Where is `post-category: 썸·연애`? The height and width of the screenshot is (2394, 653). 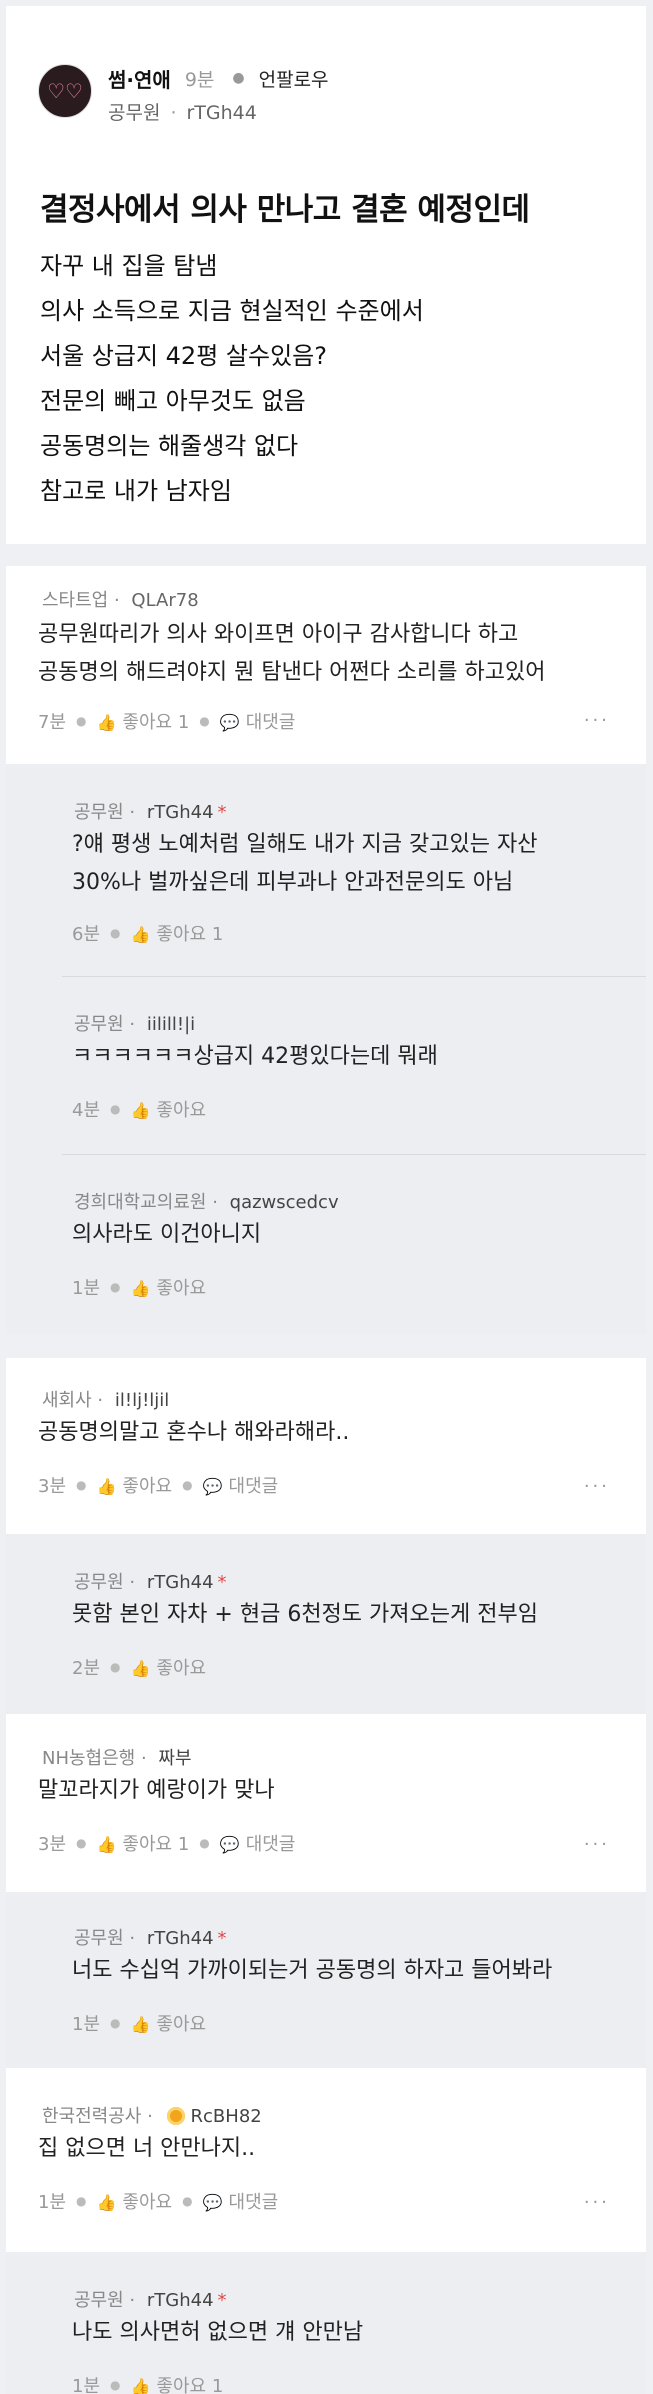
post-category: 썸·연애 is located at coordinates (139, 78).